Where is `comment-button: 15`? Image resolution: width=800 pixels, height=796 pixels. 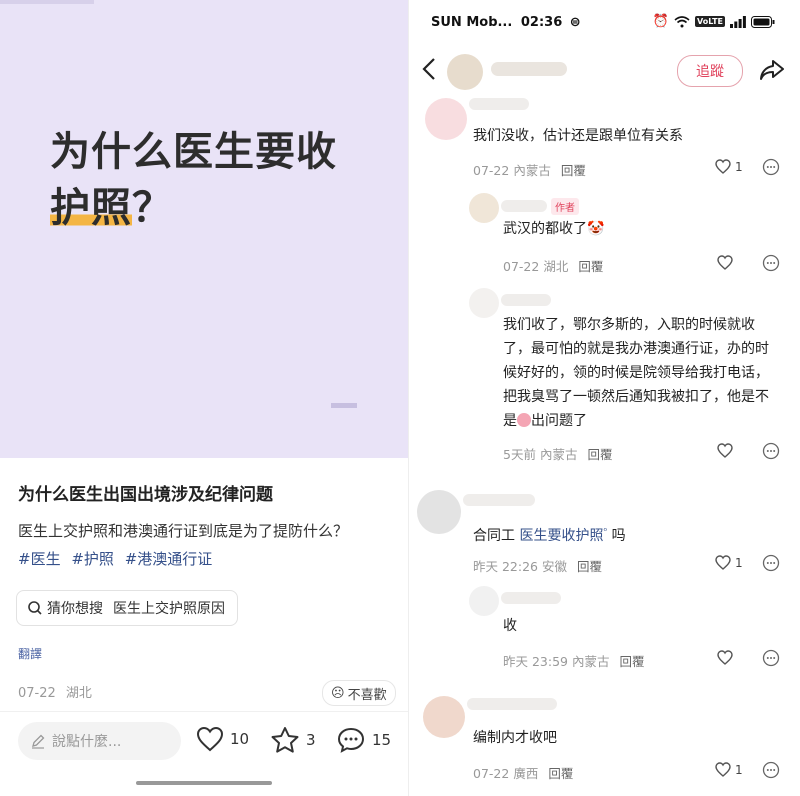 comment-button: 15 is located at coordinates (363, 740).